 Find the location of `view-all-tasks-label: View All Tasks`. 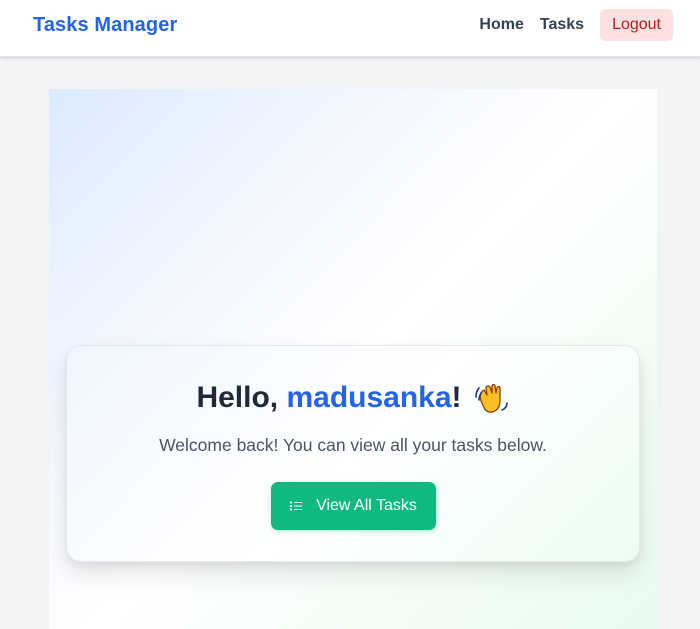

view-all-tasks-label: View All Tasks is located at coordinates (366, 505).